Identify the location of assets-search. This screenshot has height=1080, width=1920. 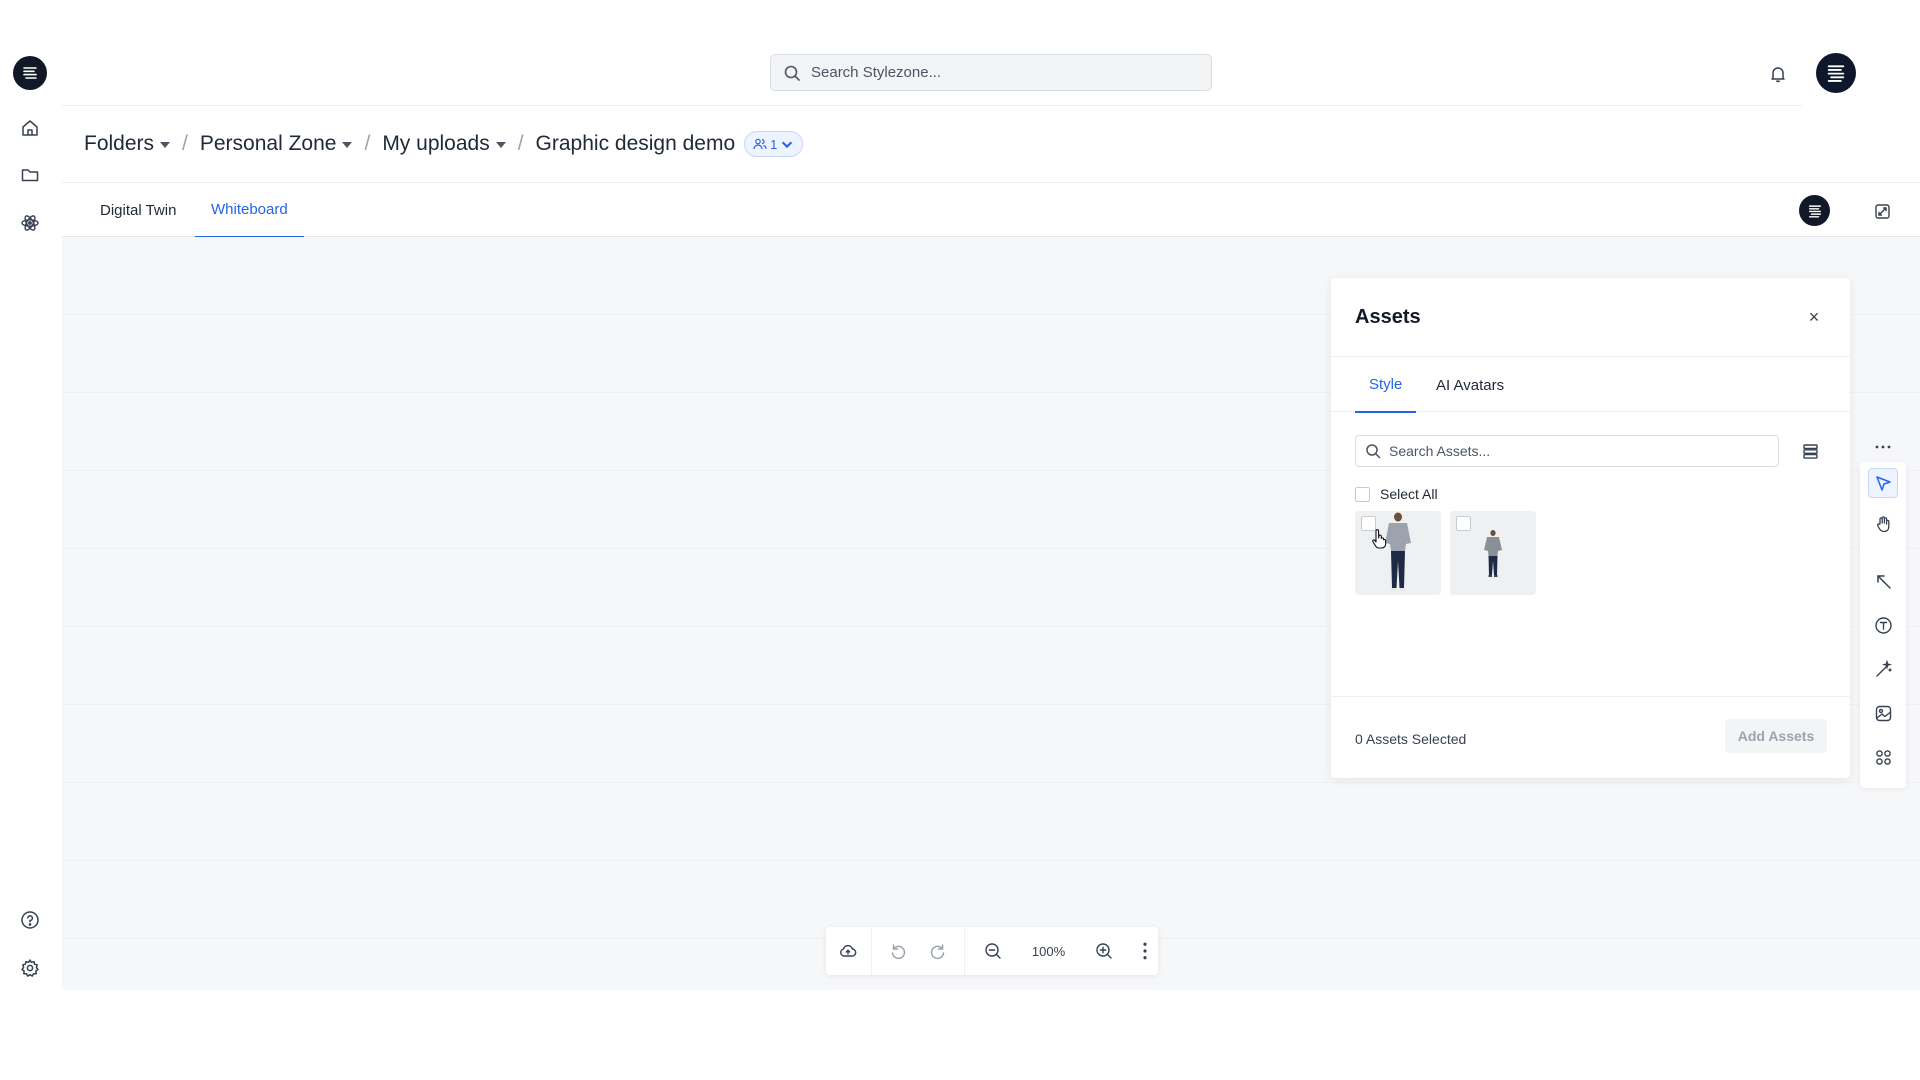
(1567, 451).